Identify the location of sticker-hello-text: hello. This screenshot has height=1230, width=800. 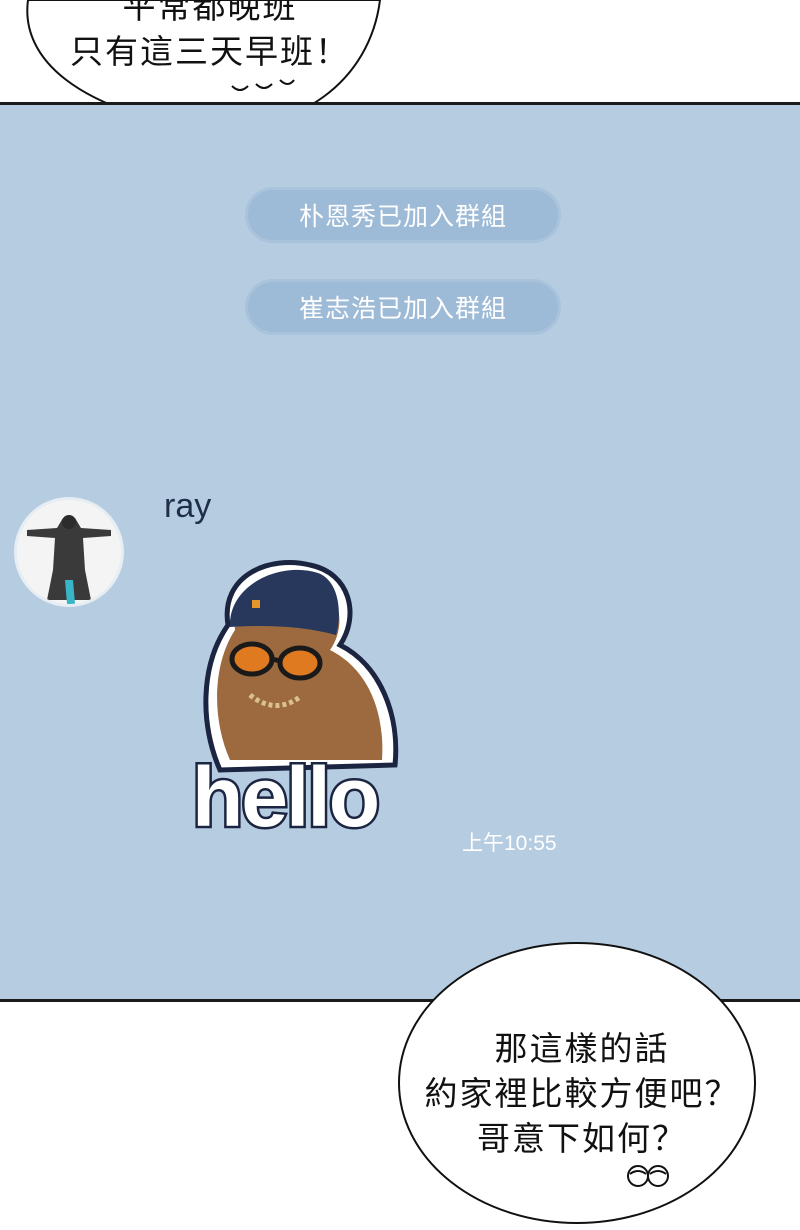
(286, 797).